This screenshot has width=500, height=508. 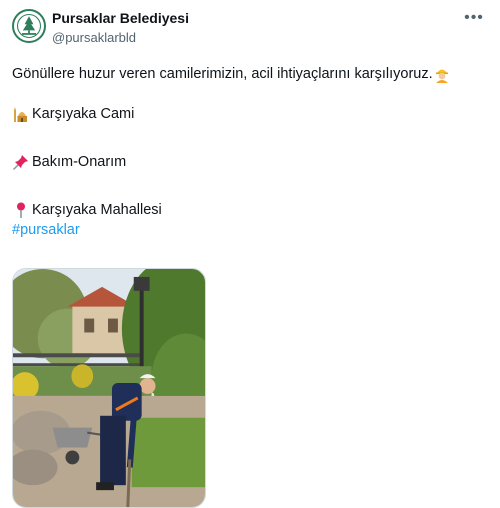 I want to click on account-avatar, so click(x=29, y=26).